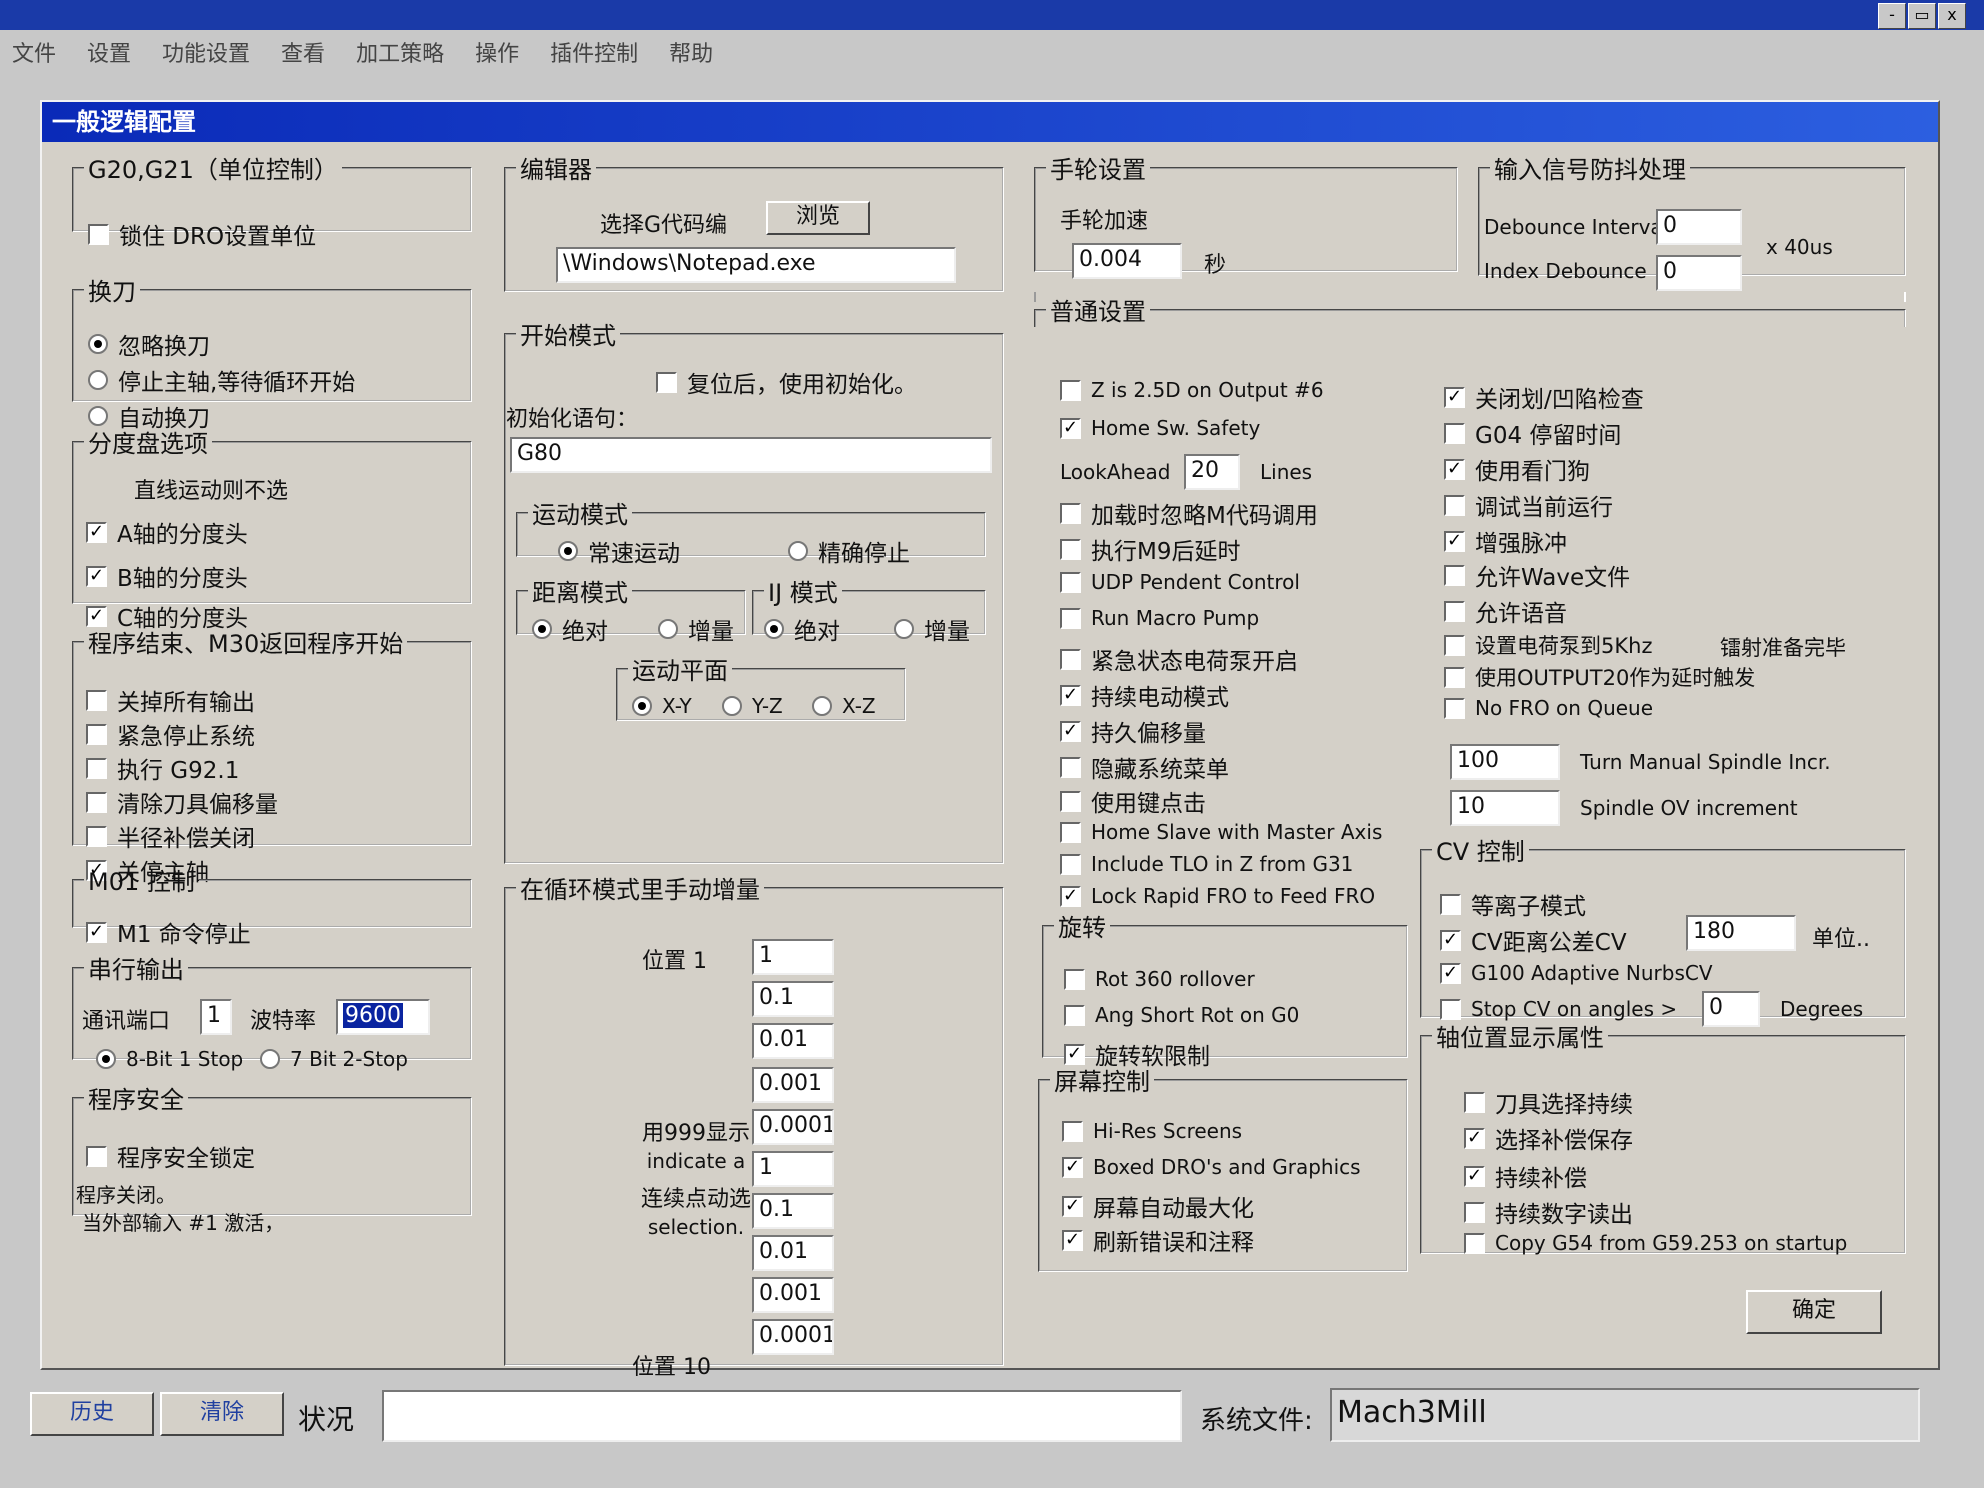 The width and height of the screenshot is (1984, 1488). What do you see at coordinates (1159, 618) in the screenshot?
I see `general-option: Run Macro Pump` at bounding box center [1159, 618].